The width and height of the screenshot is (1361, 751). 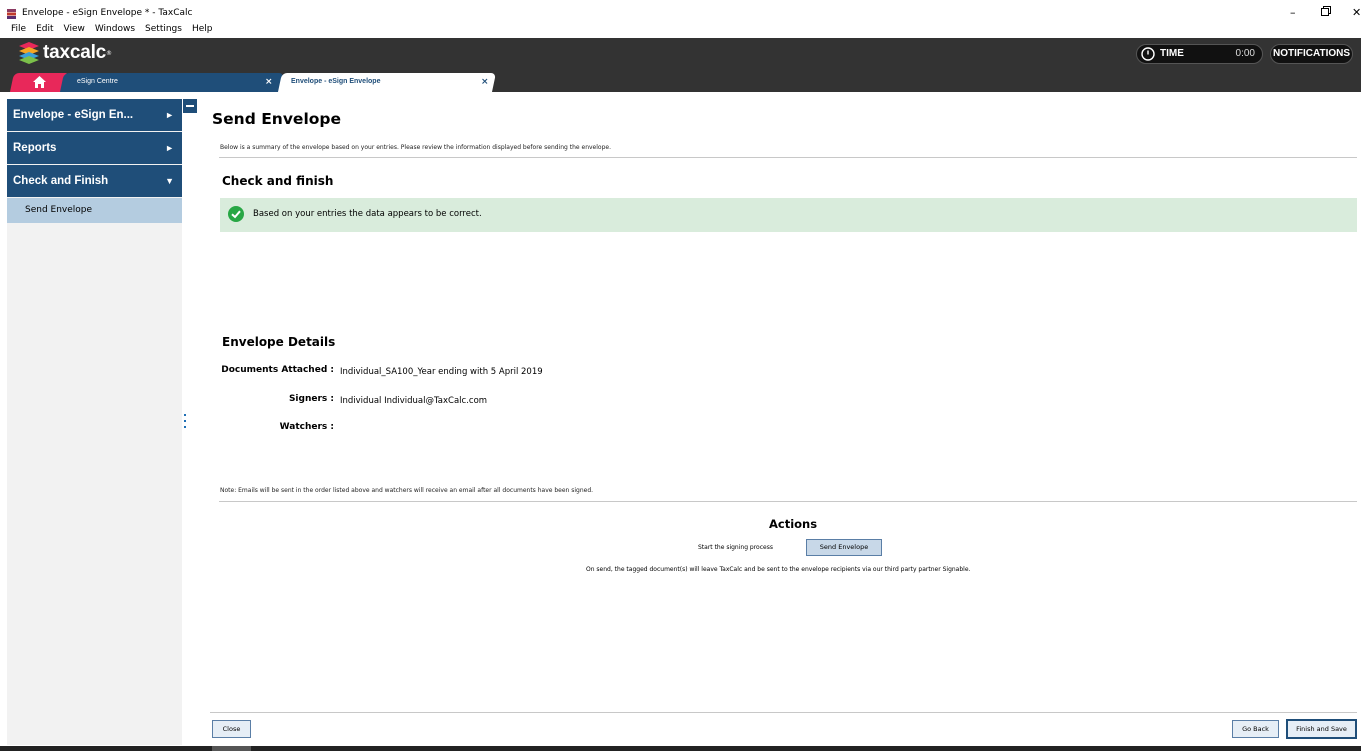 I want to click on home-icon, so click(x=39, y=82).